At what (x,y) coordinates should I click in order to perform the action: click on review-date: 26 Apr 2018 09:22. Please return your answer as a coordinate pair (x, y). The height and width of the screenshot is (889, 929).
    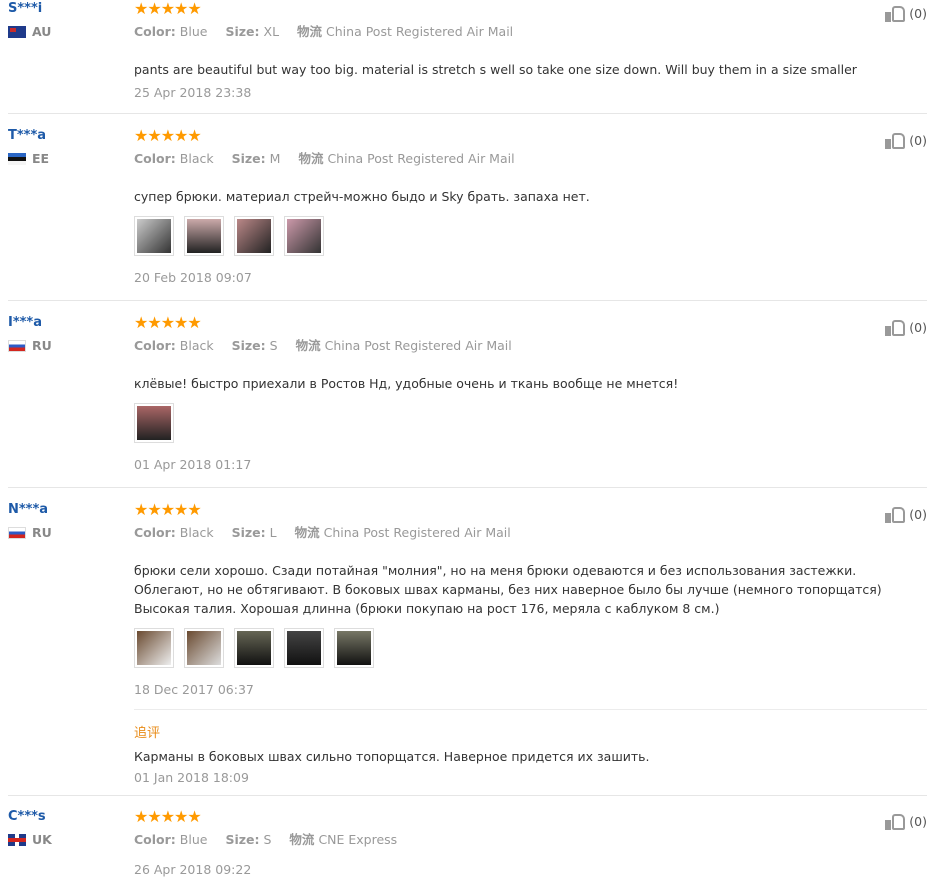
    Looking at the image, I should click on (193, 869).